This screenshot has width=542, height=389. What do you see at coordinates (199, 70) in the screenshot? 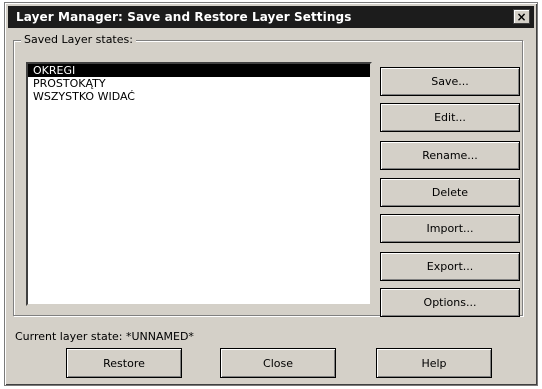
I see `list-item: OKREGI` at bounding box center [199, 70].